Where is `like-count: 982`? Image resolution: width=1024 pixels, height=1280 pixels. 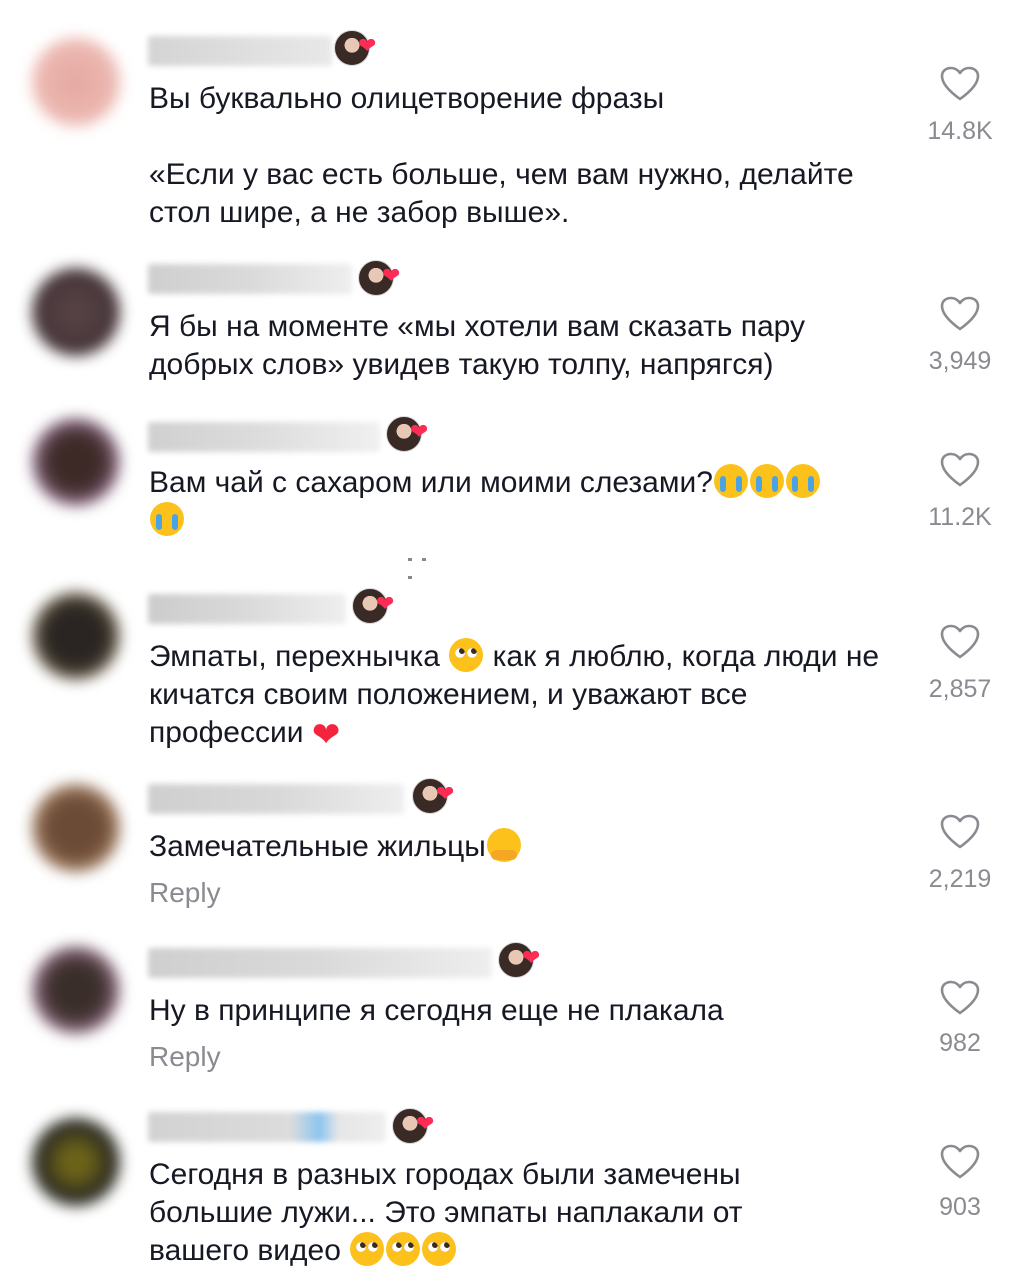
like-count: 982 is located at coordinates (960, 1043).